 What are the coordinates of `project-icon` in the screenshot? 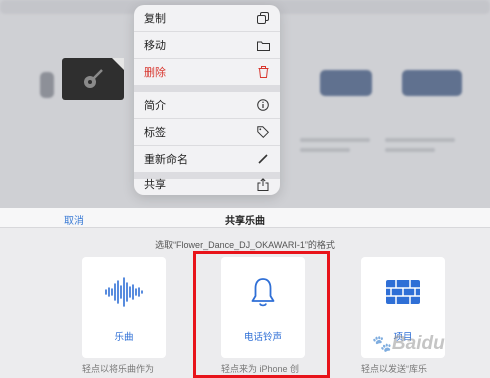 It's located at (403, 292).